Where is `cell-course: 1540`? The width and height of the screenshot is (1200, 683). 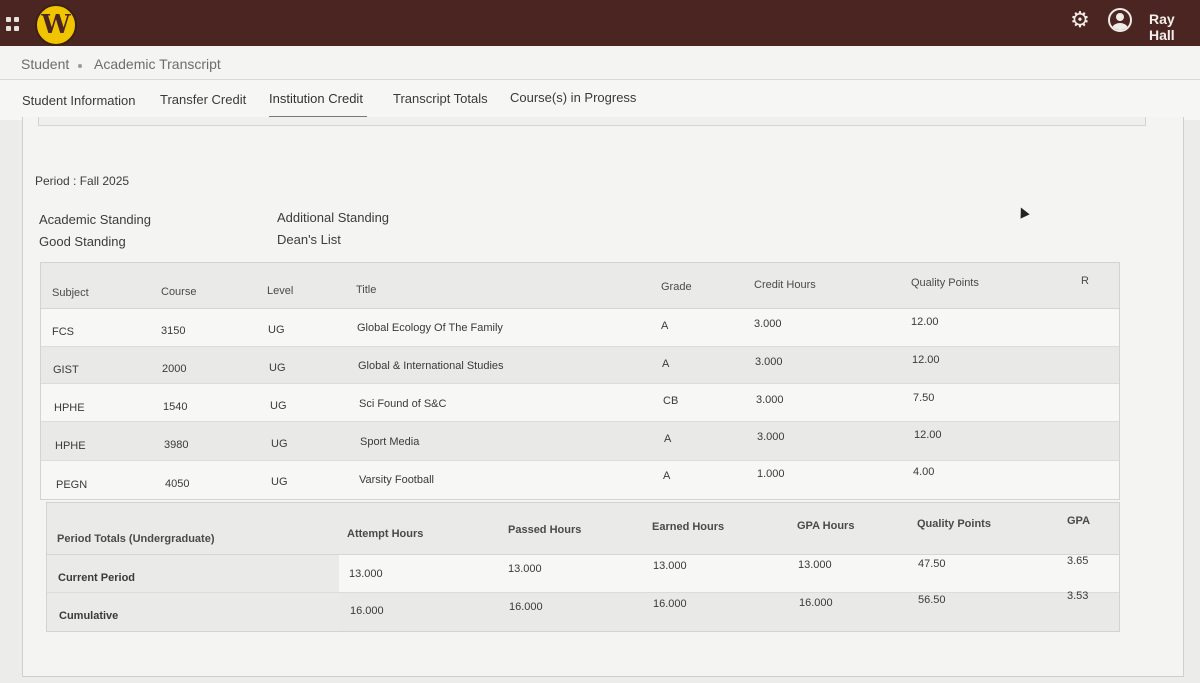 cell-course: 1540 is located at coordinates (175, 407).